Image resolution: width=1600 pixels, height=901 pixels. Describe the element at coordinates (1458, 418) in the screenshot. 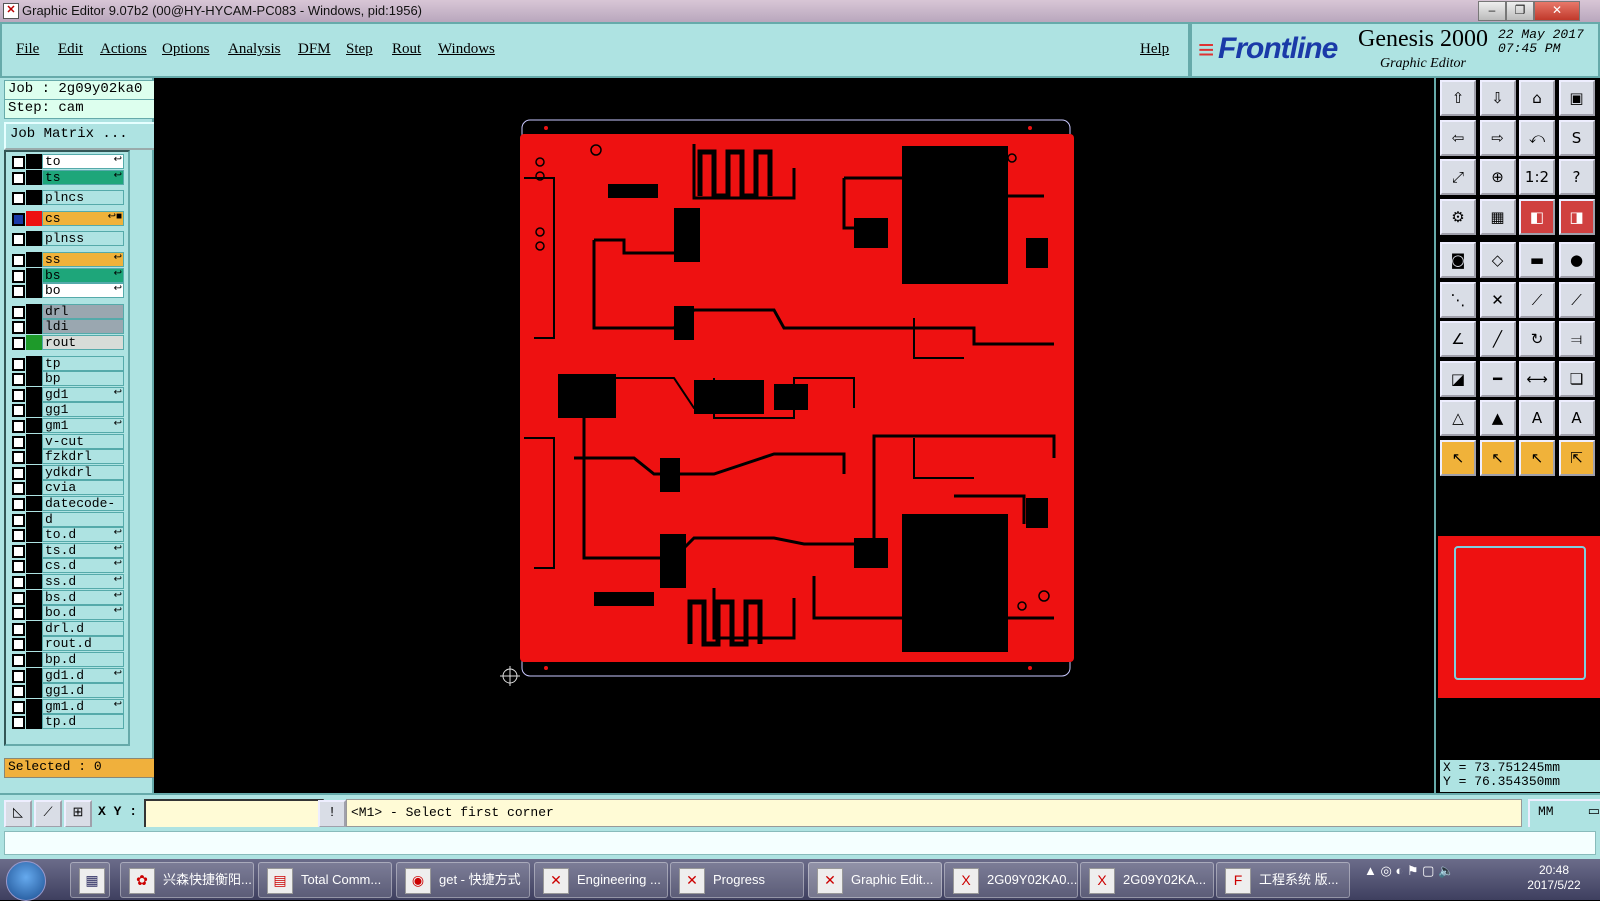

I see `triangle-1-icon: △` at that location.